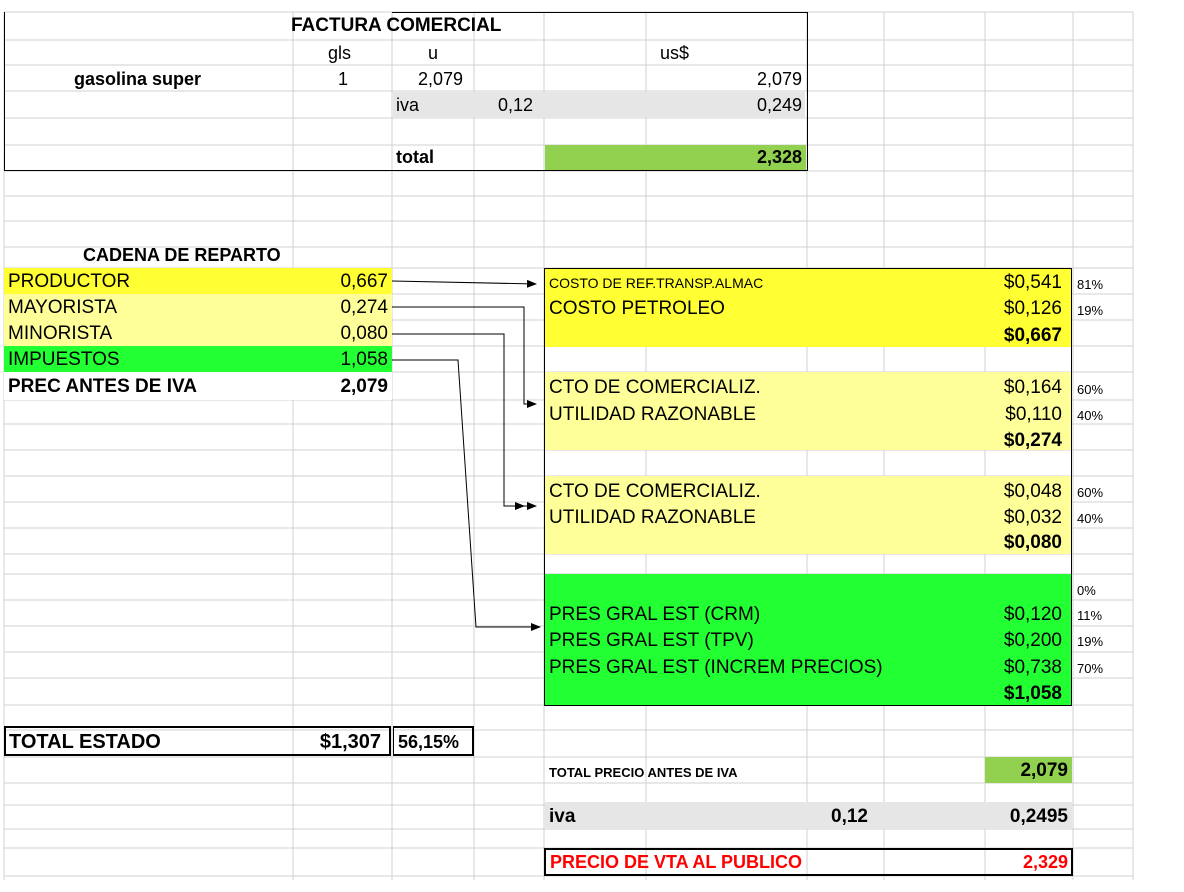 Image resolution: width=1184 pixels, height=892 pixels. I want to click on arrow-productor, so click(464, 283).